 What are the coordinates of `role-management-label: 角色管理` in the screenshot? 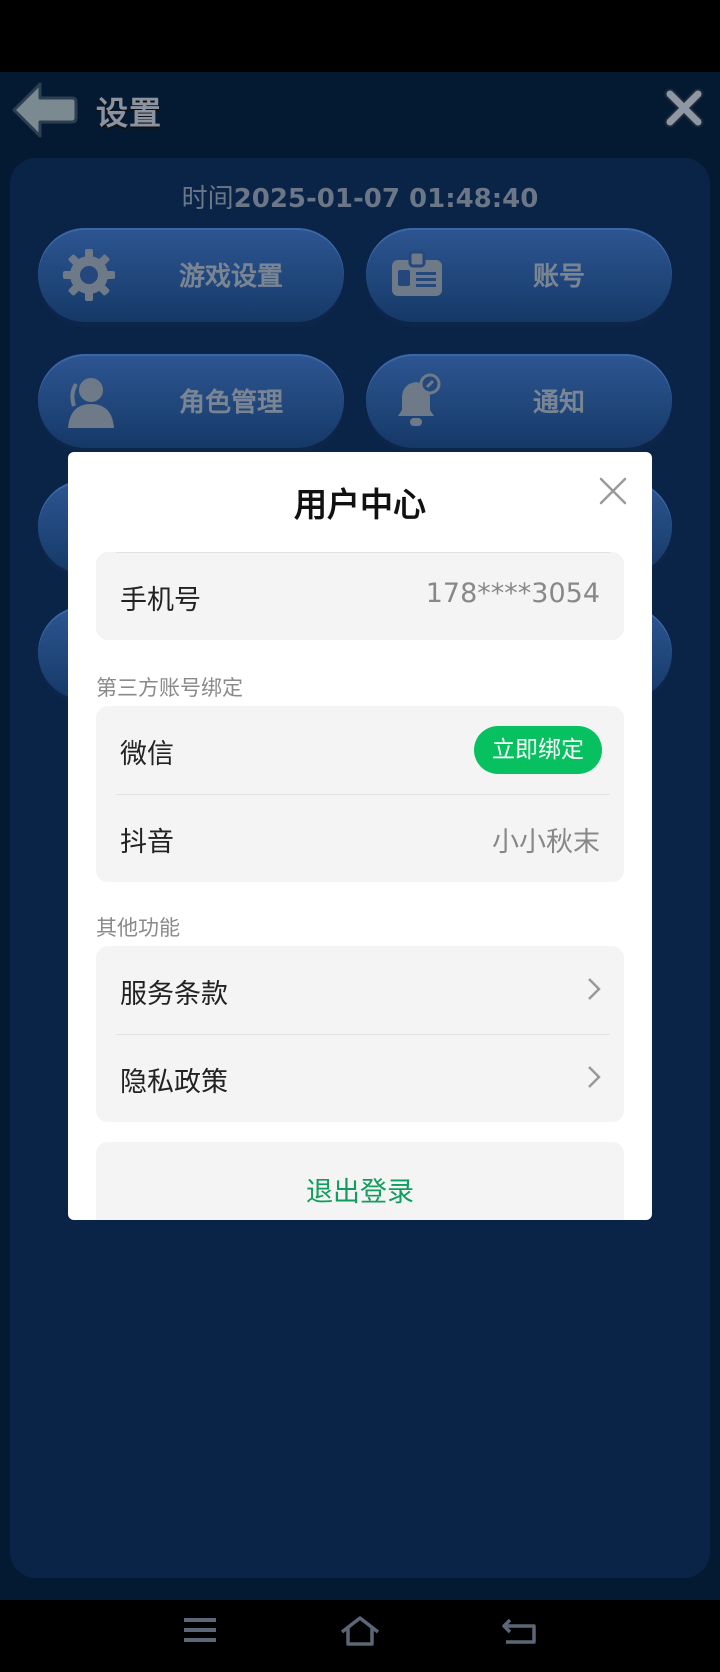 It's located at (230, 403).